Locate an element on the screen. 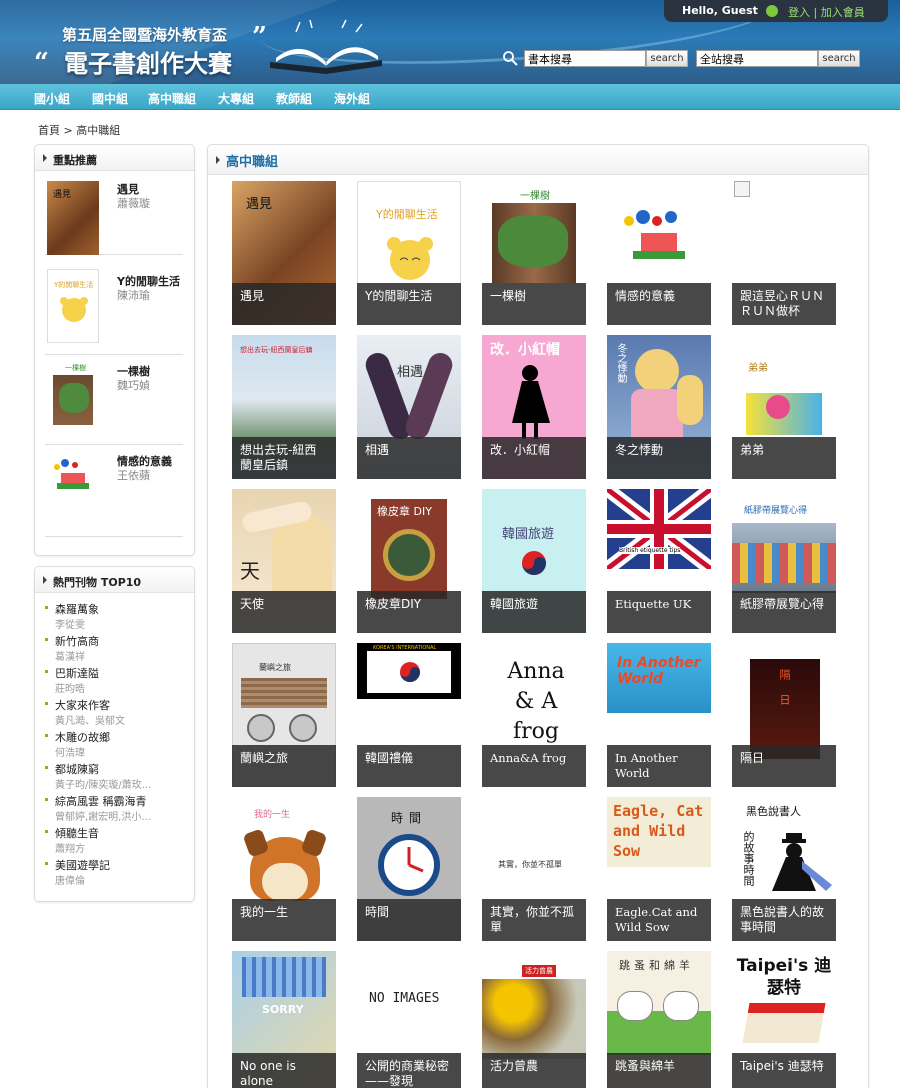 The image size is (900, 1088). book-title: 時間 is located at coordinates (409, 920).